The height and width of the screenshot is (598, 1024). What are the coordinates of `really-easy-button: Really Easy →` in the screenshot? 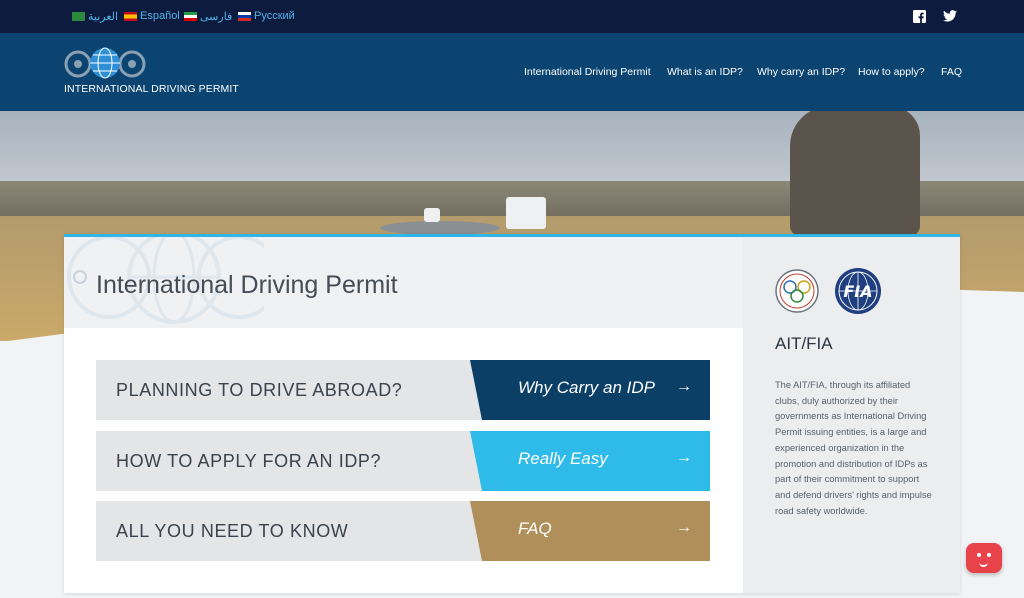 It's located at (590, 461).